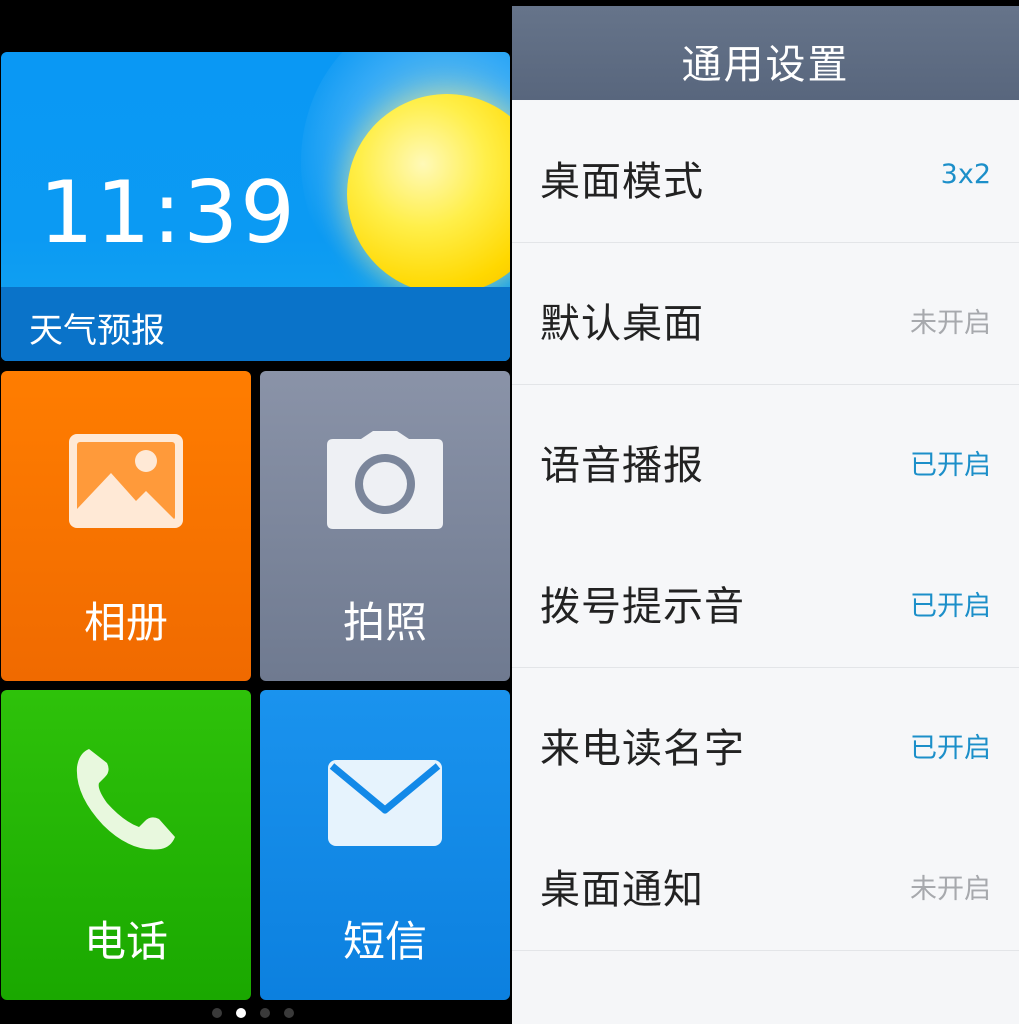  I want to click on settings-header: 通用设置, so click(765, 53).